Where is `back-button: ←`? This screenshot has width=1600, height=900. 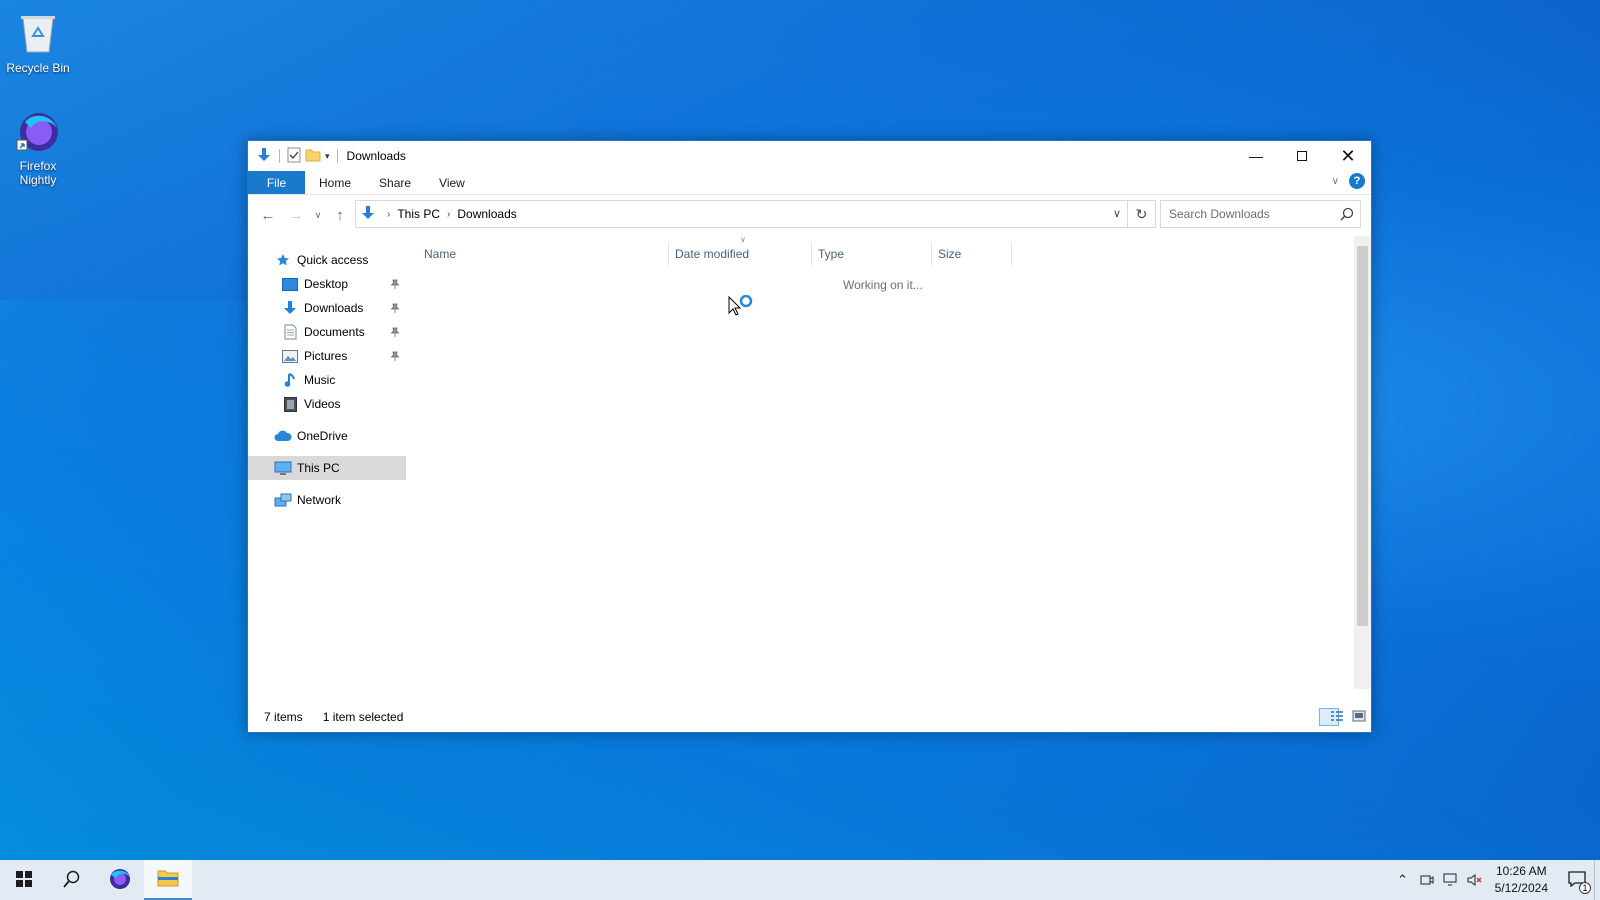
back-button: ← is located at coordinates (268, 215).